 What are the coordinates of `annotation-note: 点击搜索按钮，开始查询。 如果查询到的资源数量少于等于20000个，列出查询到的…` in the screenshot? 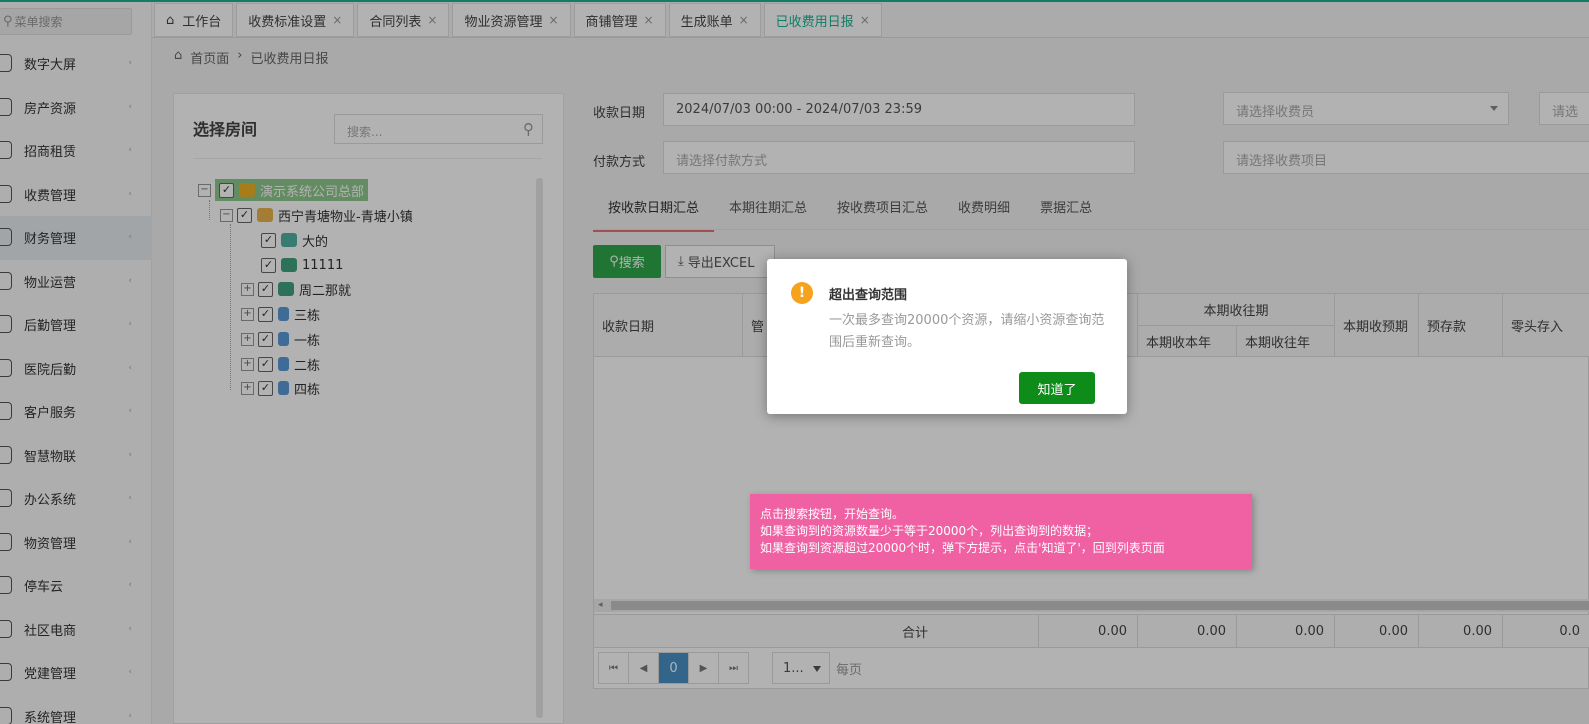 It's located at (1001, 531).